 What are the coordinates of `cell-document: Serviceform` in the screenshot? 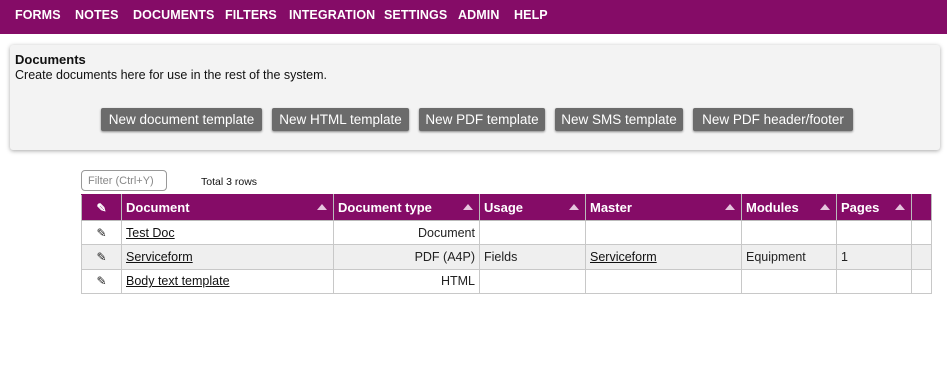 It's located at (227, 257).